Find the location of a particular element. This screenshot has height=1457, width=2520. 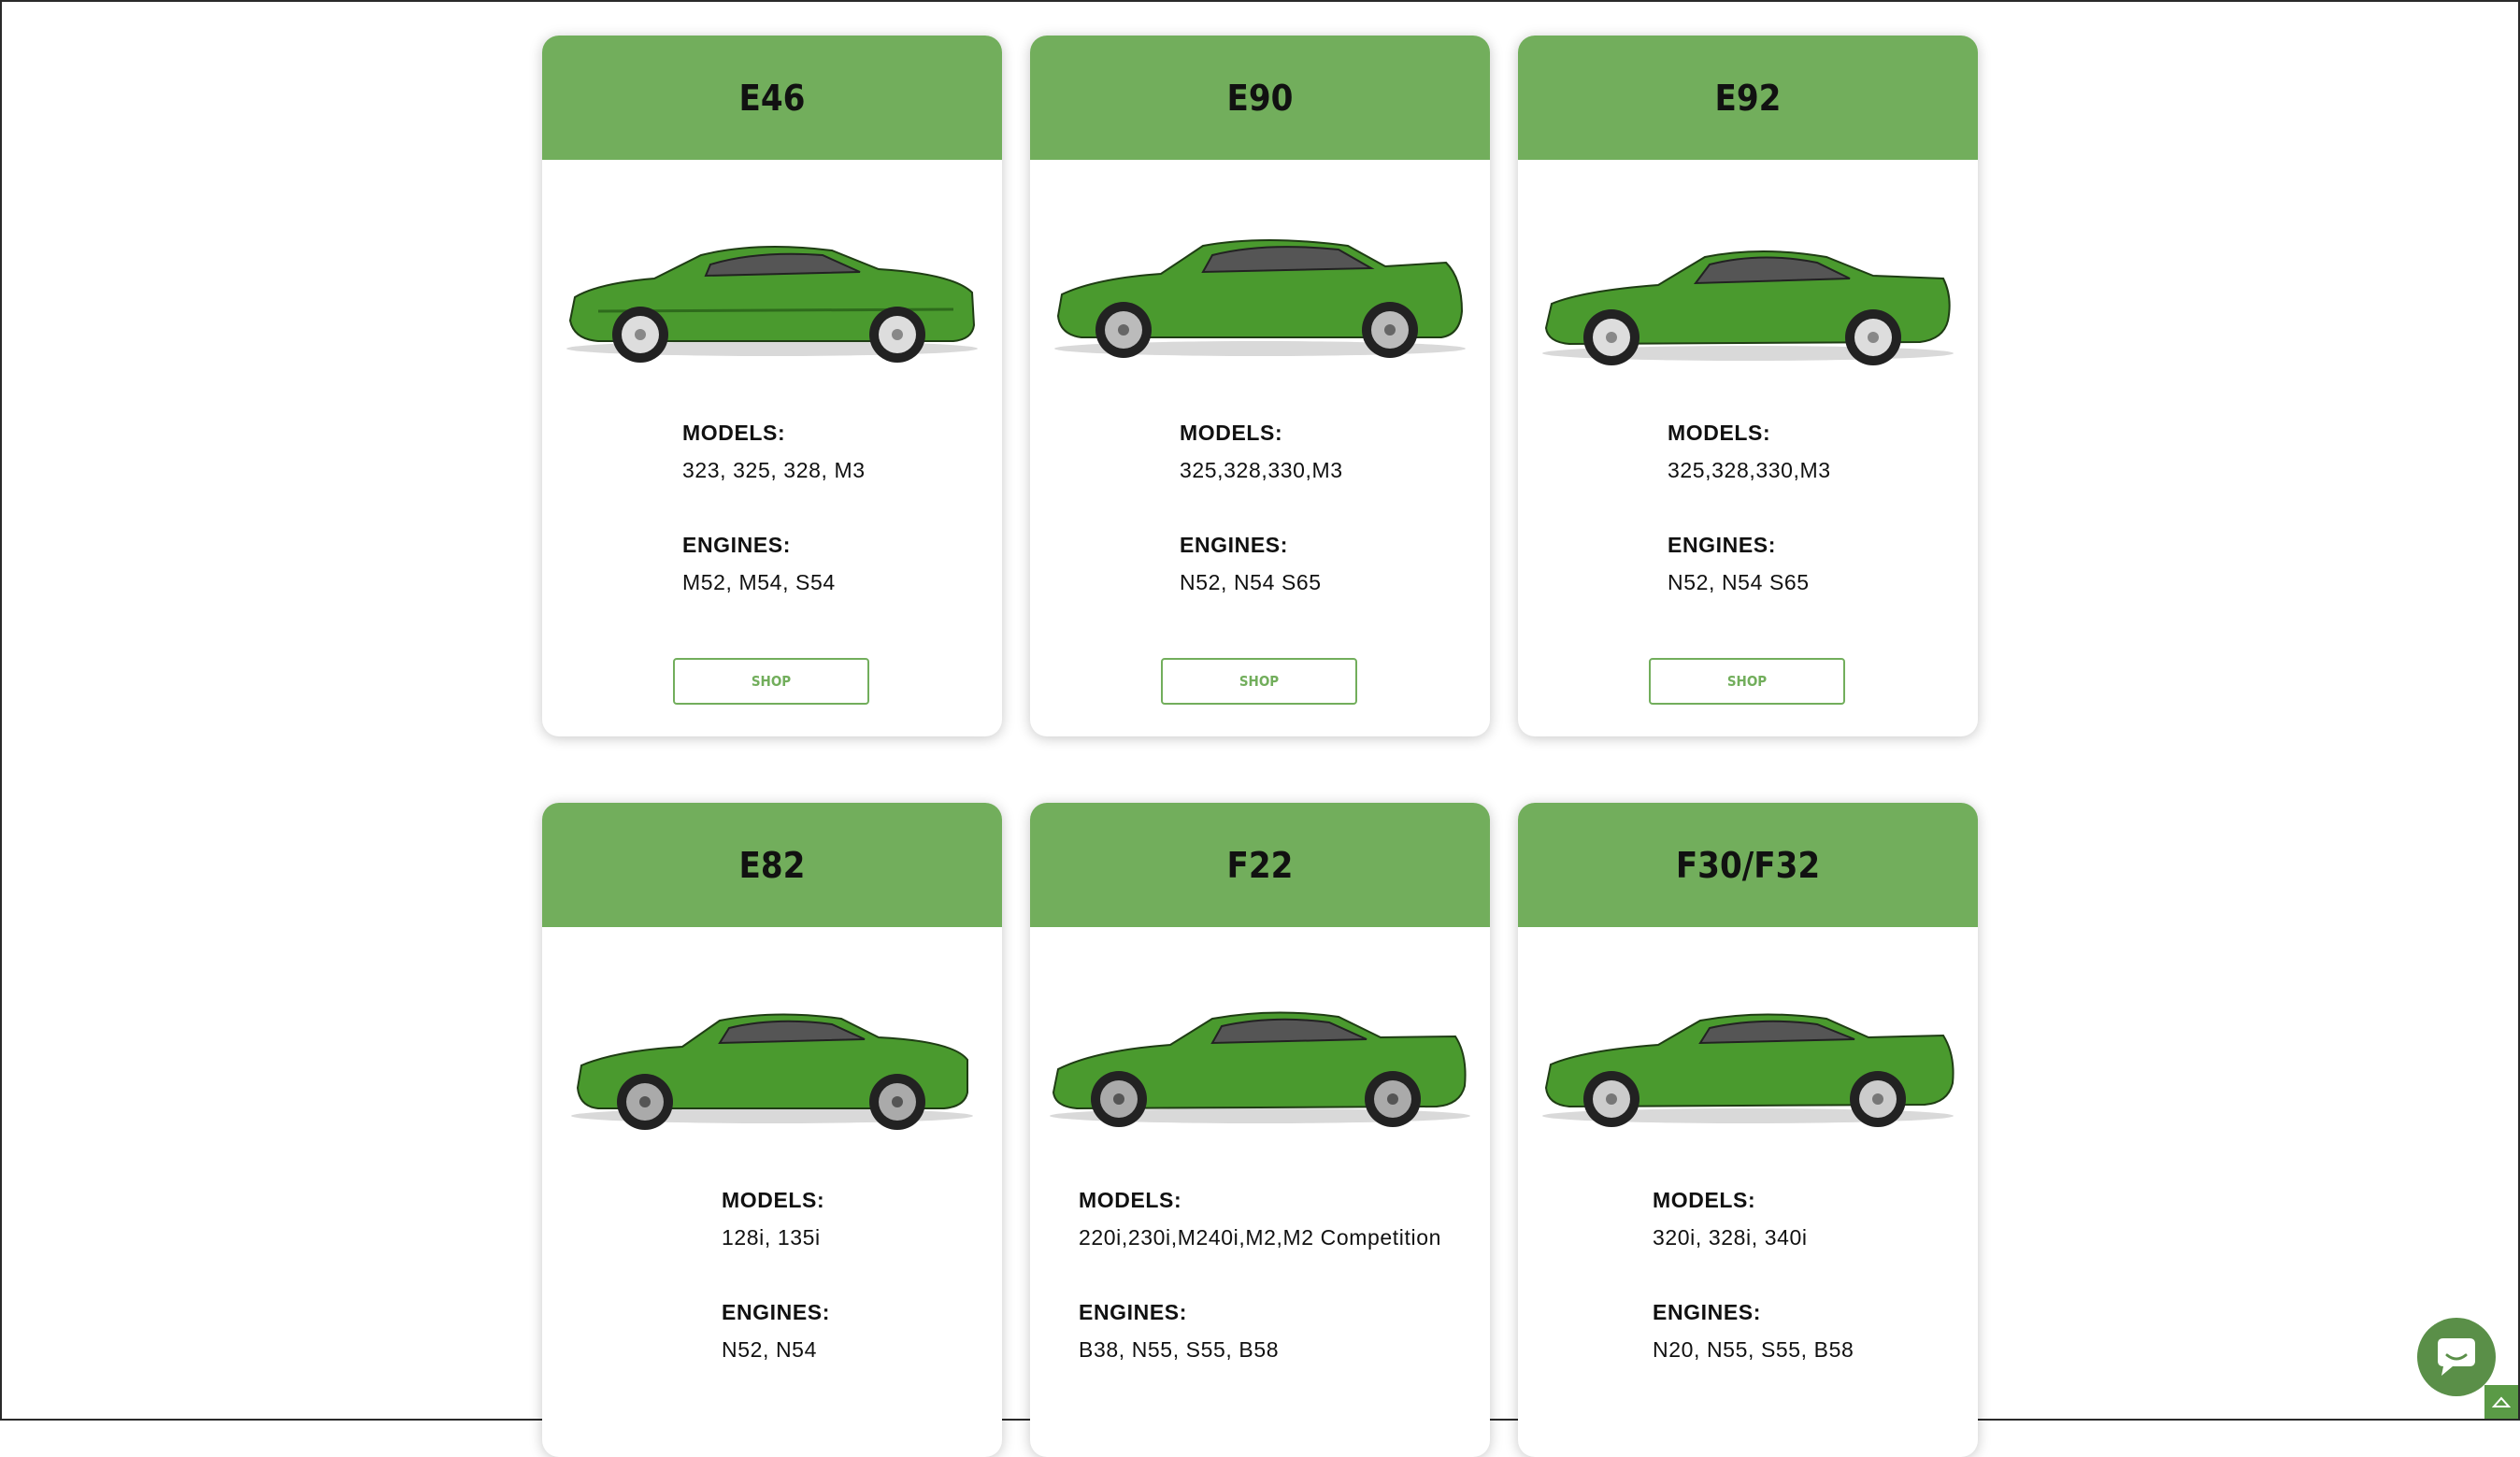

card-header: E90 is located at coordinates (1260, 98).